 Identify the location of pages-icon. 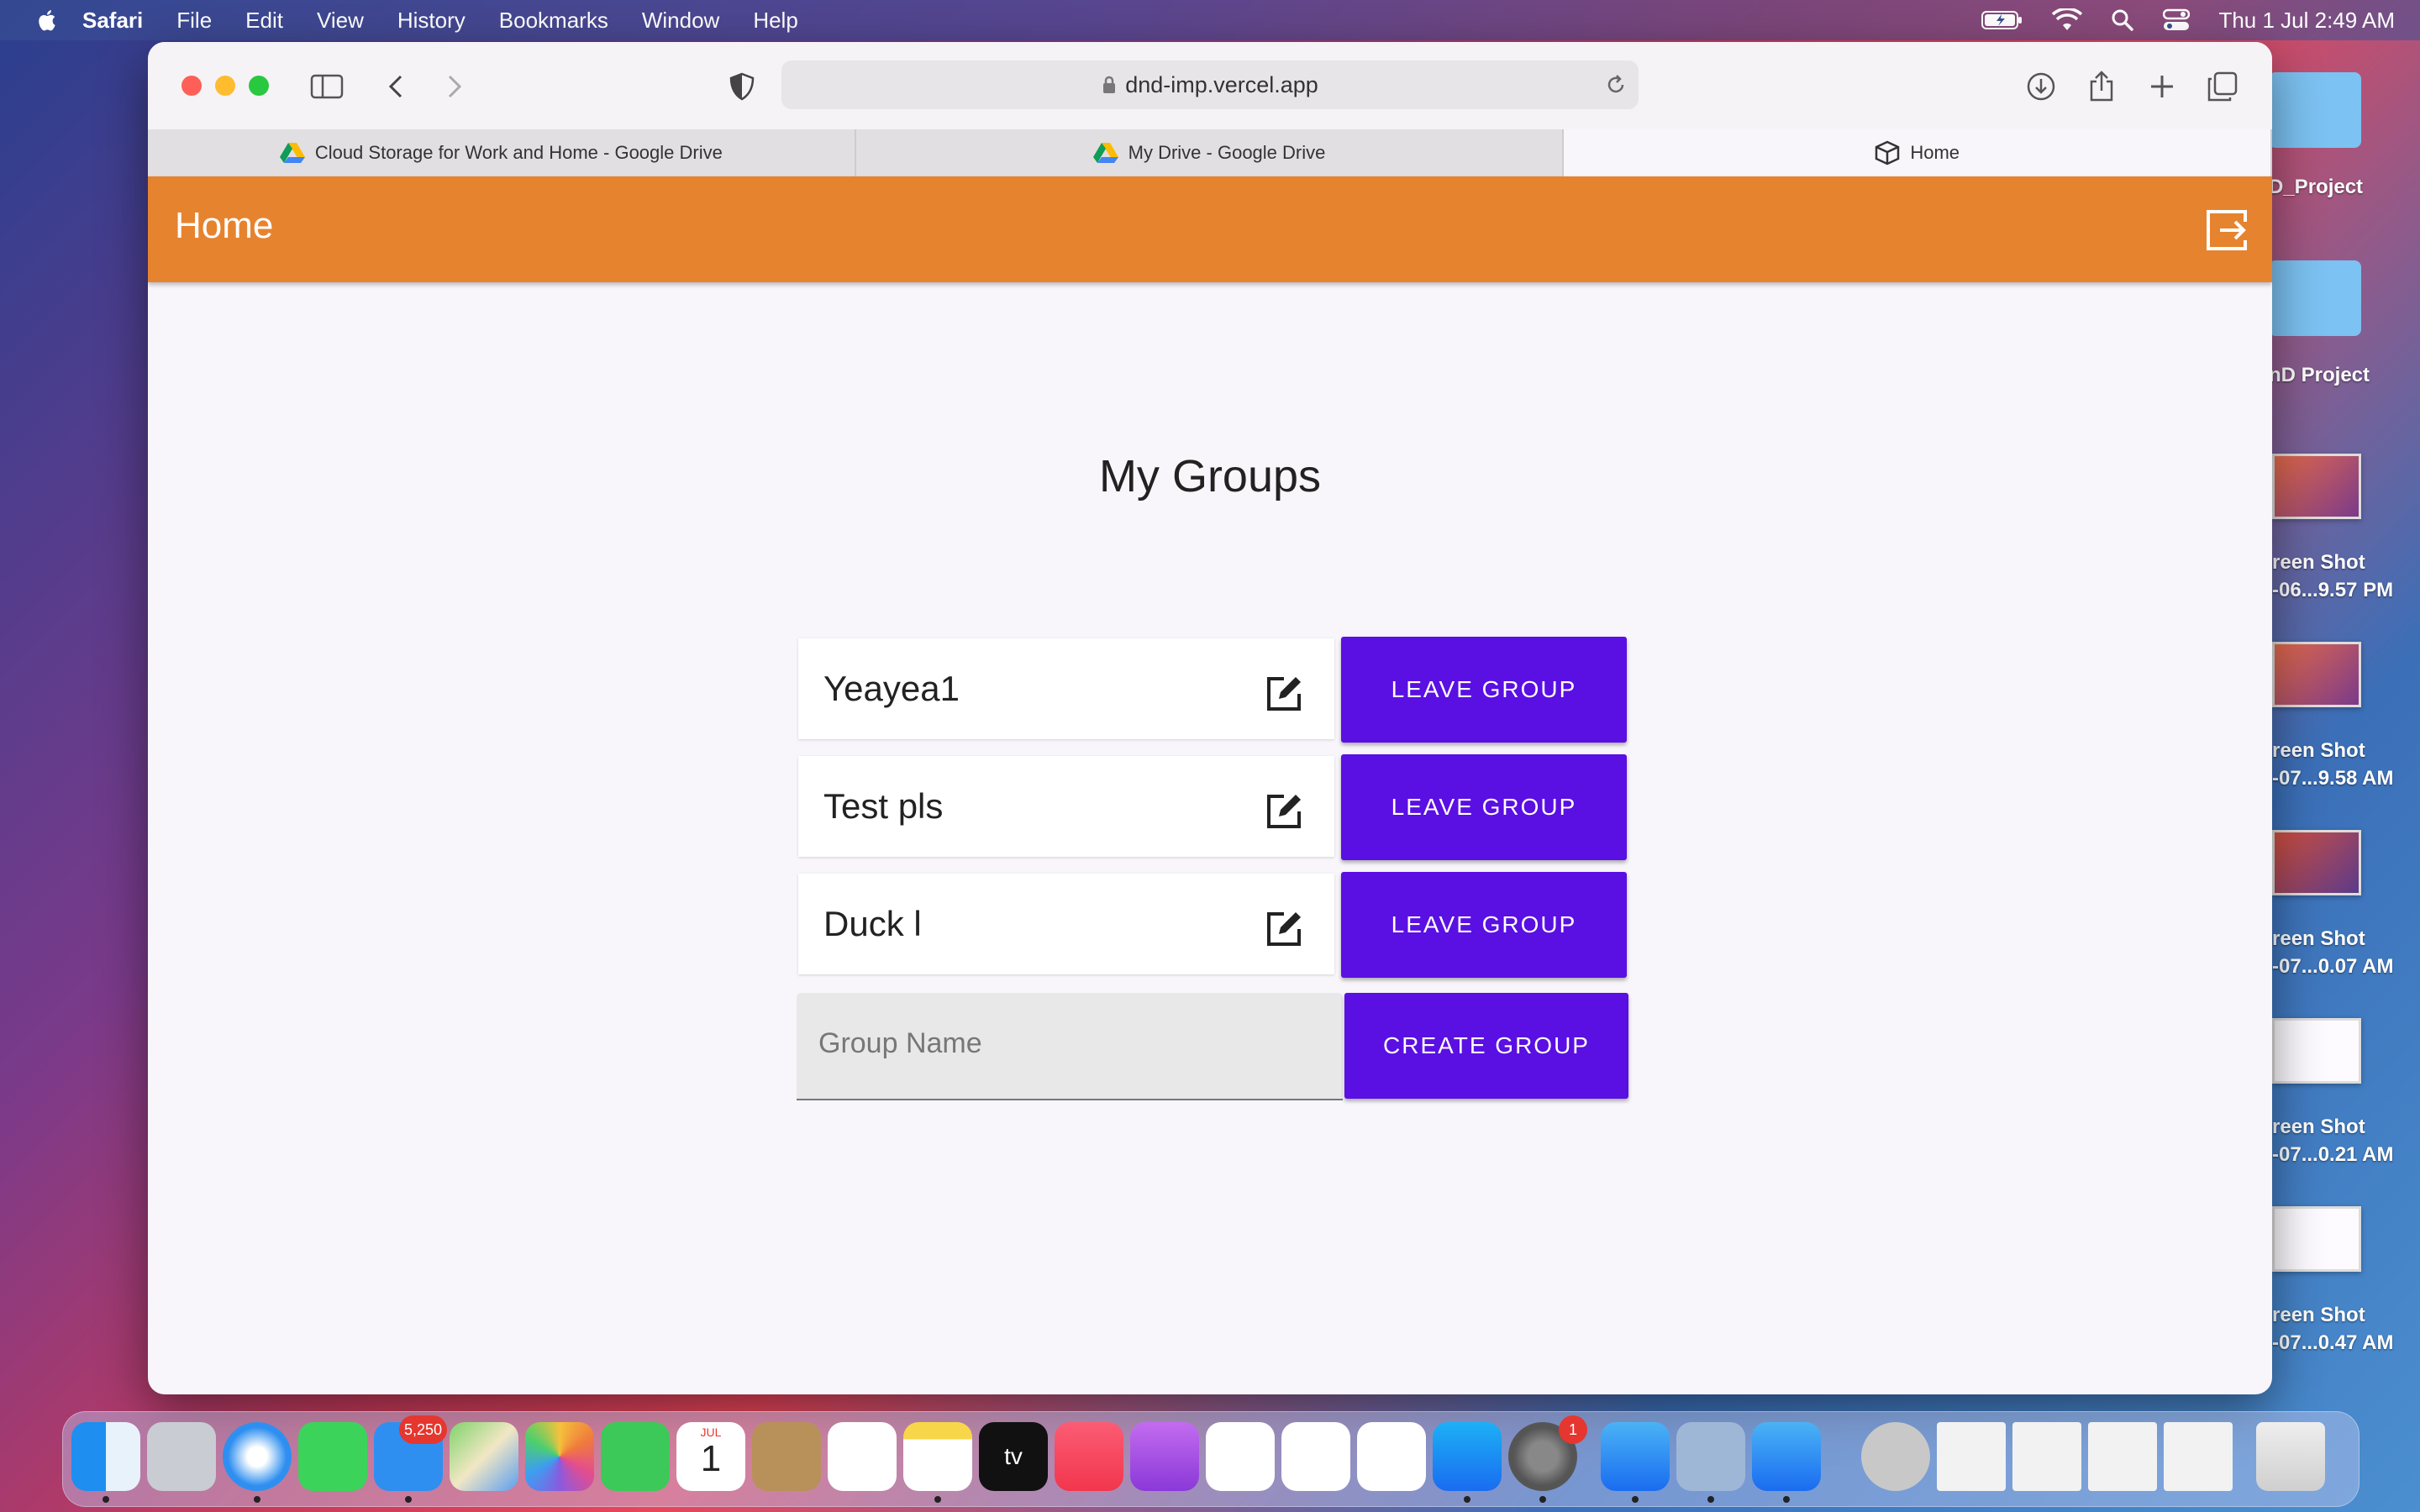
(1391, 1456).